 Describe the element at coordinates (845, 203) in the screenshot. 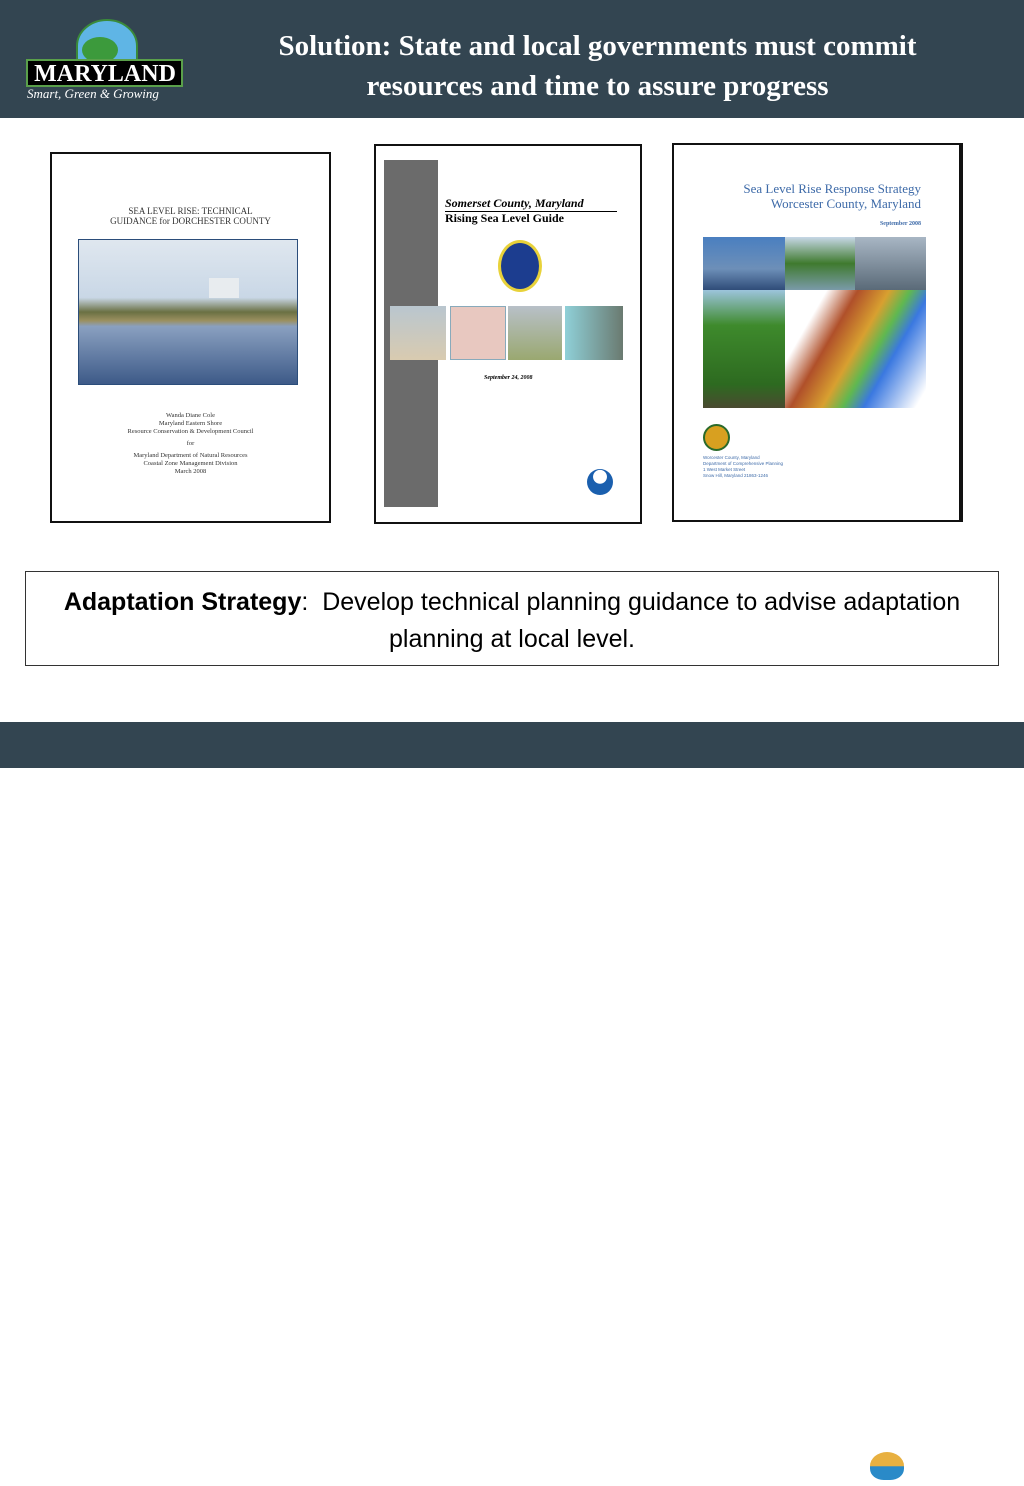

I see `cover-subtitle: Worcester County, Maryland` at that location.